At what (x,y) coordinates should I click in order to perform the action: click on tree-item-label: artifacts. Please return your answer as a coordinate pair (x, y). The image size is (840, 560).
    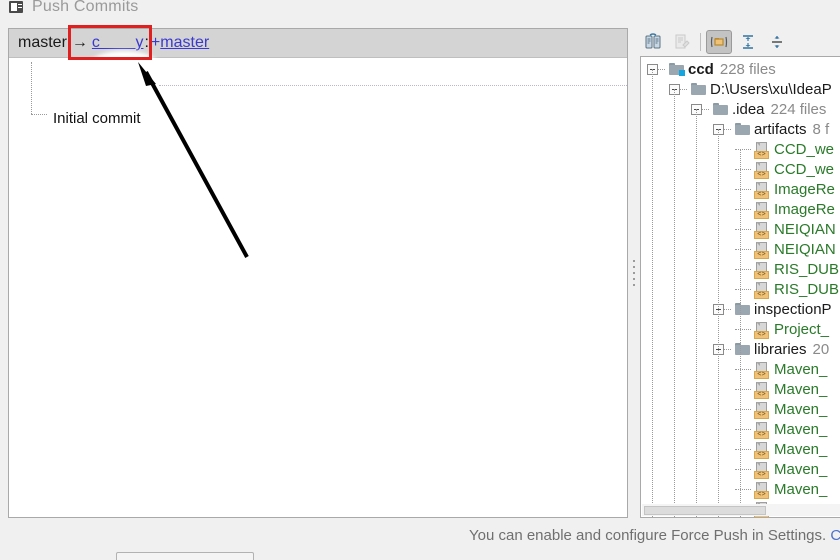
    Looking at the image, I should click on (780, 129).